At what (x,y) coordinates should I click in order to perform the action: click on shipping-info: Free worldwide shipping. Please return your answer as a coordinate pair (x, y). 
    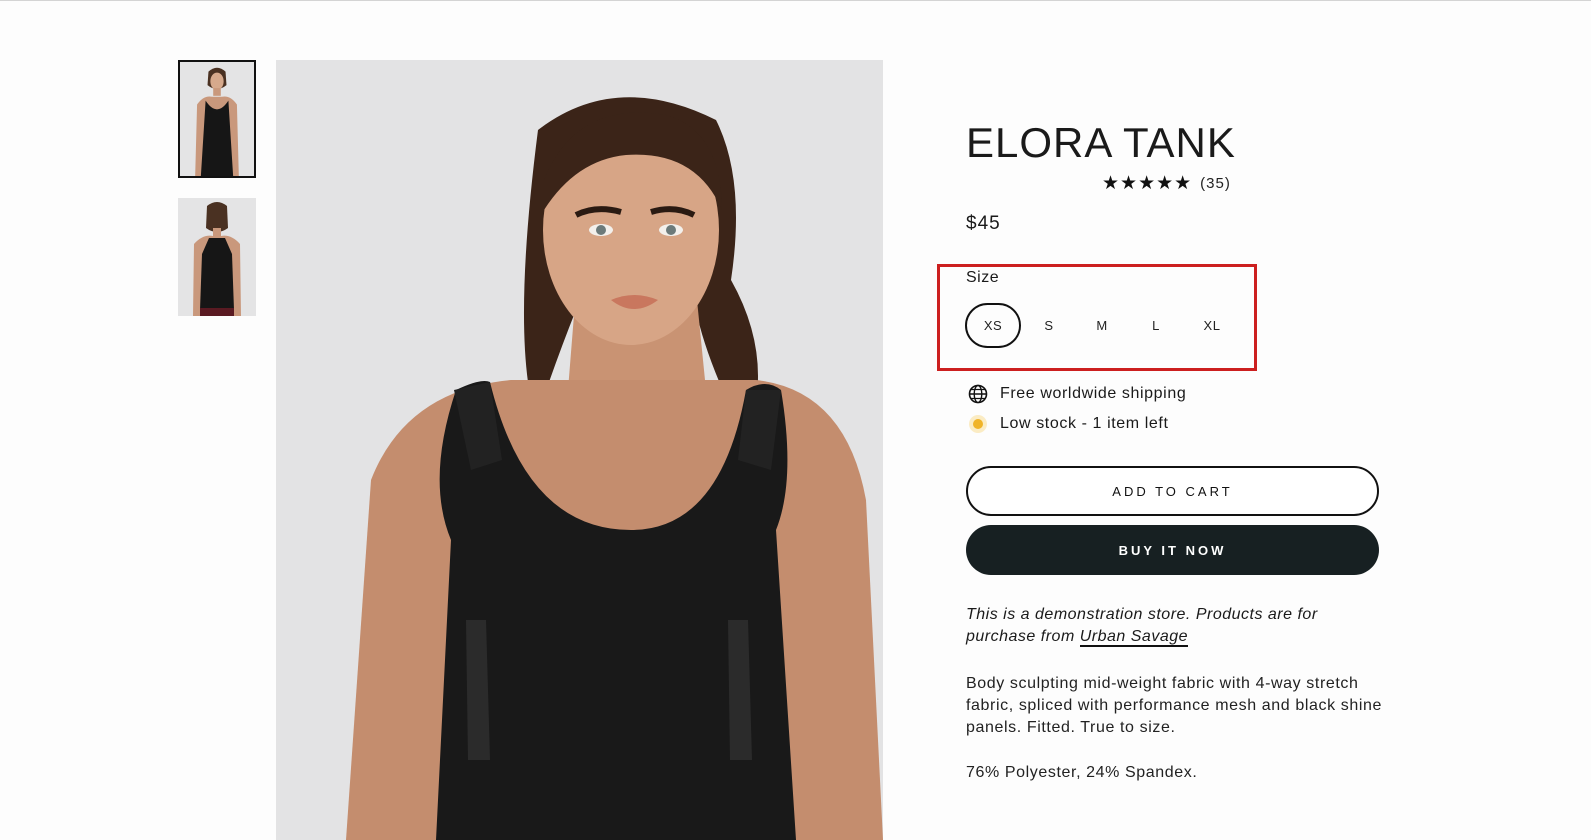
    Looking at the image, I should click on (1077, 394).